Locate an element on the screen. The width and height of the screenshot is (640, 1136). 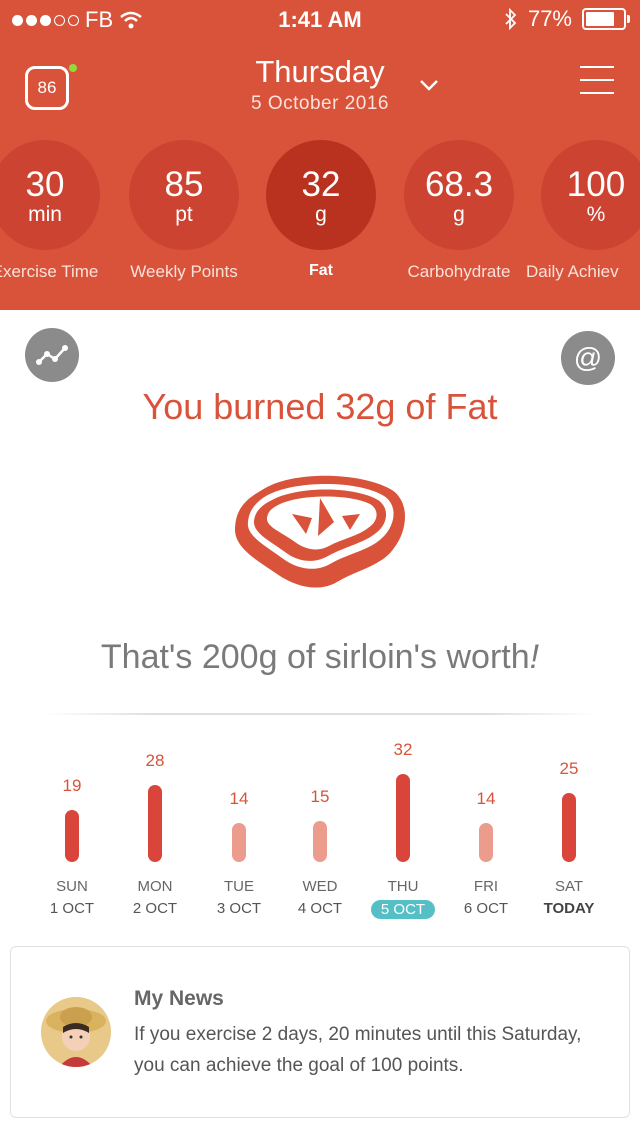
day-column-tue: 14 TUE 3 OCT is located at coordinates (239, 830).